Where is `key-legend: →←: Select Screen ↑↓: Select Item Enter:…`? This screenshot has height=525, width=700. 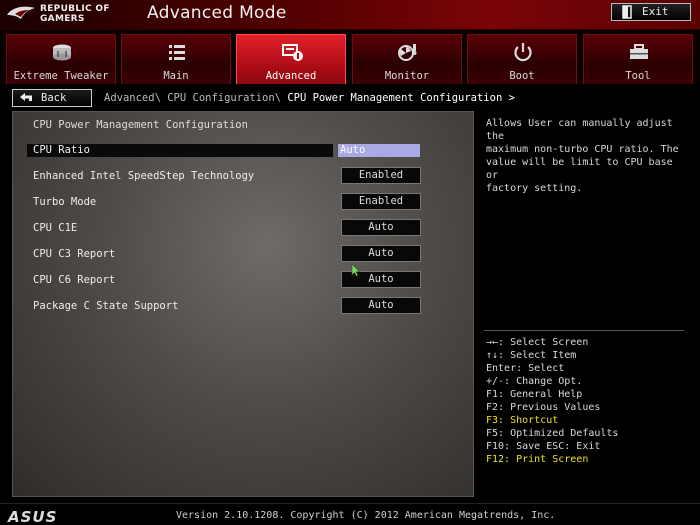
key-legend: →←: Select Screen ↑↓: Select Item Enter:… is located at coordinates (552, 401).